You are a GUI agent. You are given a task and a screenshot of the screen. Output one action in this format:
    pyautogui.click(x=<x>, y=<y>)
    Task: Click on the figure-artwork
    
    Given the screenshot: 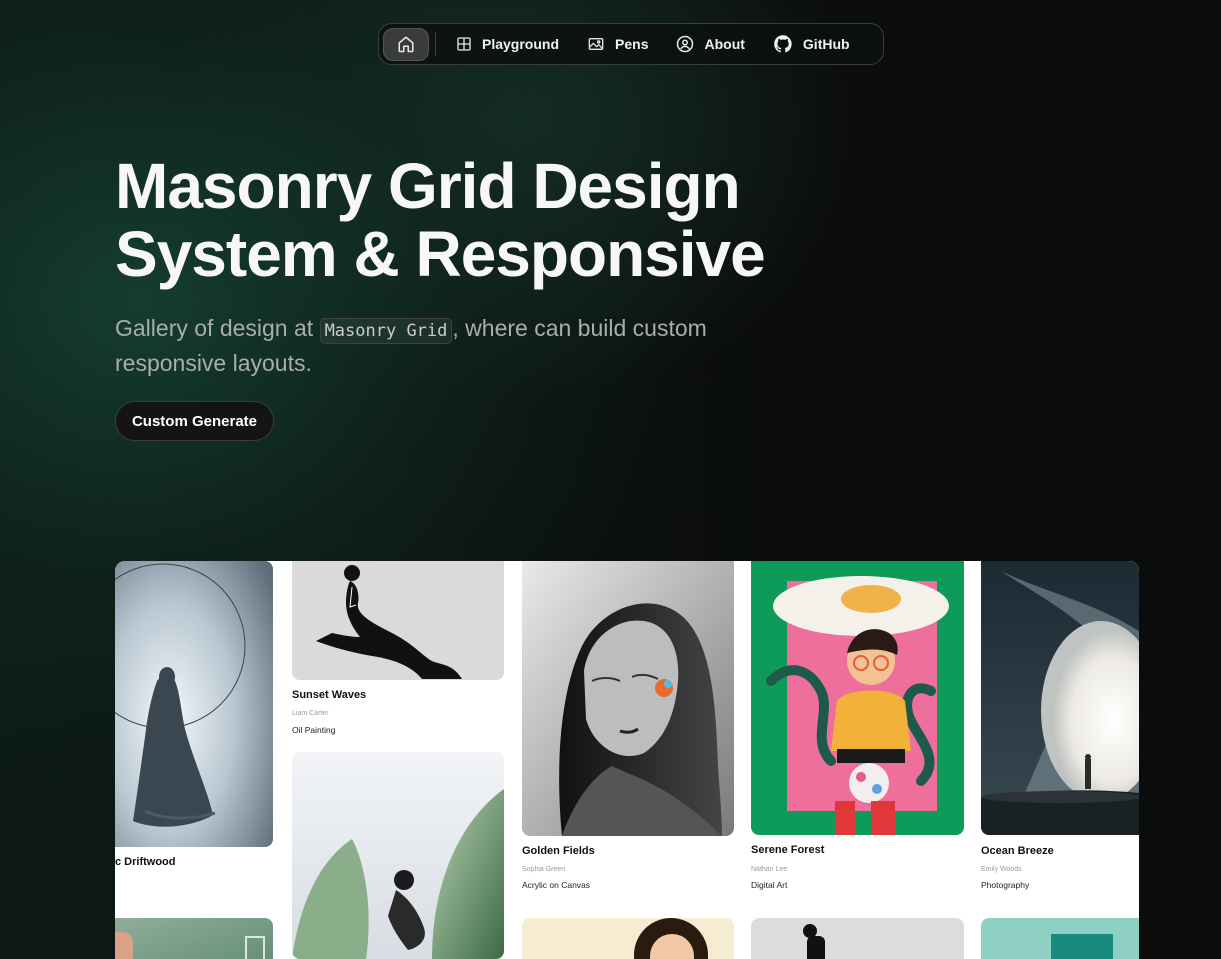 What is the action you would take?
    pyautogui.click(x=857, y=938)
    